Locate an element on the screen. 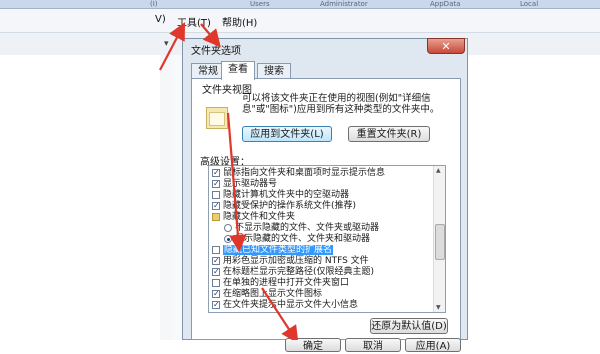 The width and height of the screenshot is (600, 354). close-icon: ✕ is located at coordinates (446, 46).